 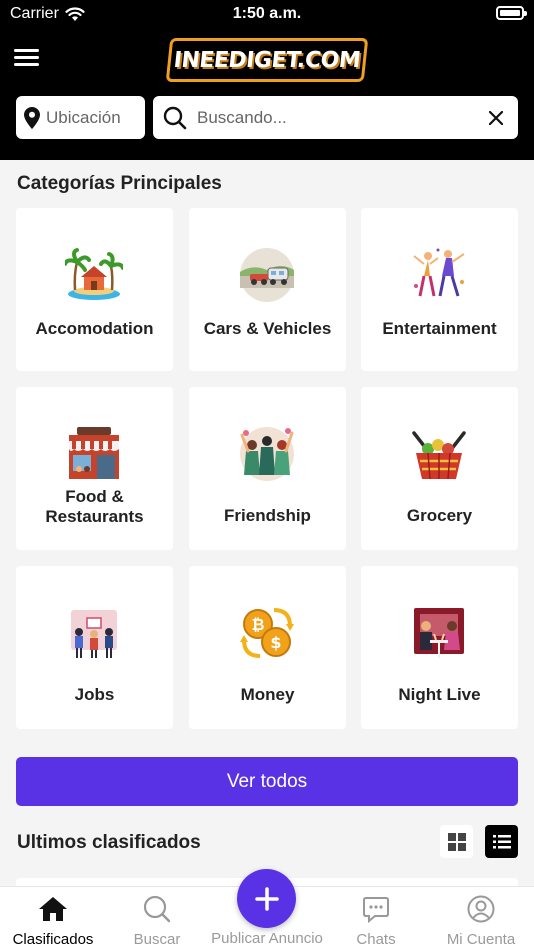 What do you see at coordinates (439, 455) in the screenshot?
I see `grocery-basket-icon` at bounding box center [439, 455].